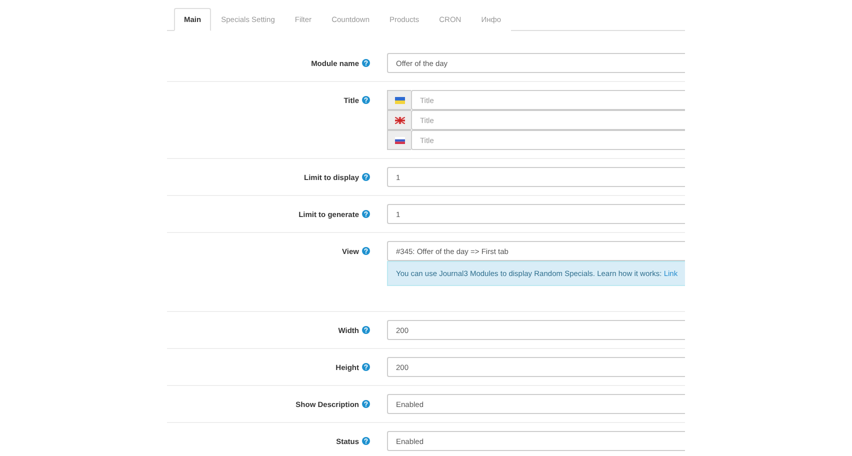 This screenshot has width=852, height=456. I want to click on russia-flag-icon, so click(399, 140).